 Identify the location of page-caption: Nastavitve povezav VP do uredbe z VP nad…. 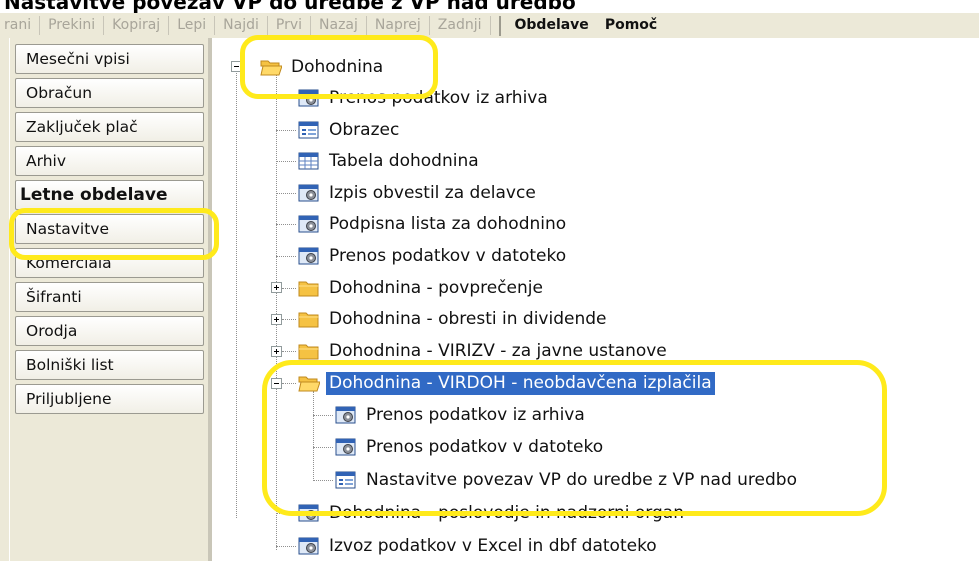
(290, 7).